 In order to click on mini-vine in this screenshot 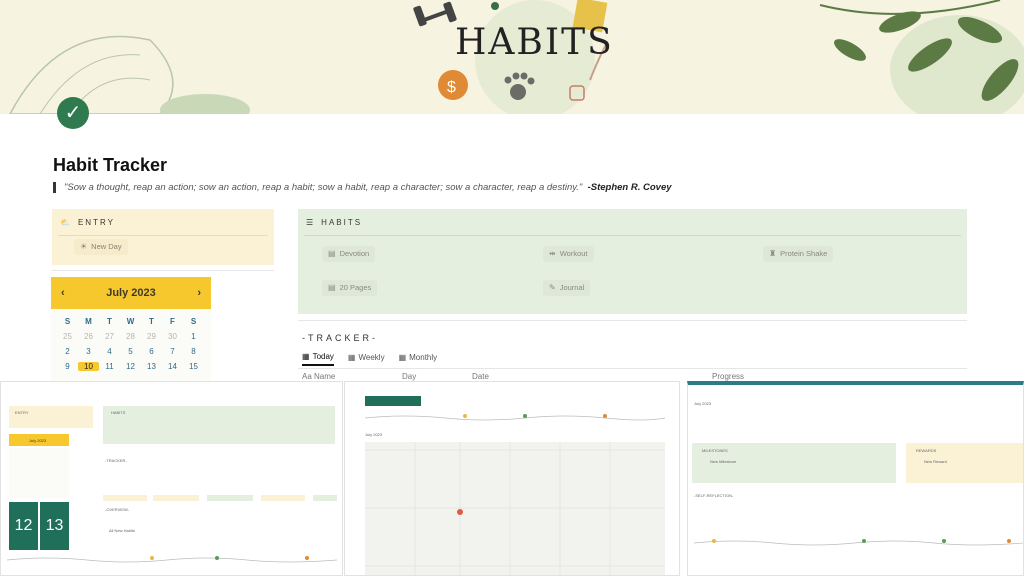, I will do `click(858, 542)`.